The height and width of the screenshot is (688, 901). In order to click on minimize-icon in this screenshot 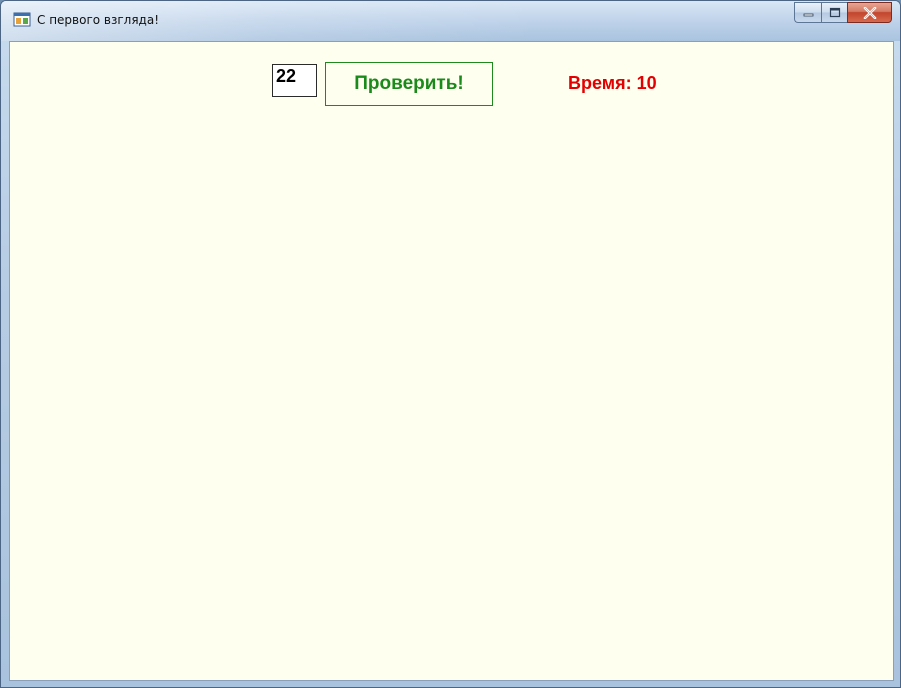, I will do `click(808, 15)`.